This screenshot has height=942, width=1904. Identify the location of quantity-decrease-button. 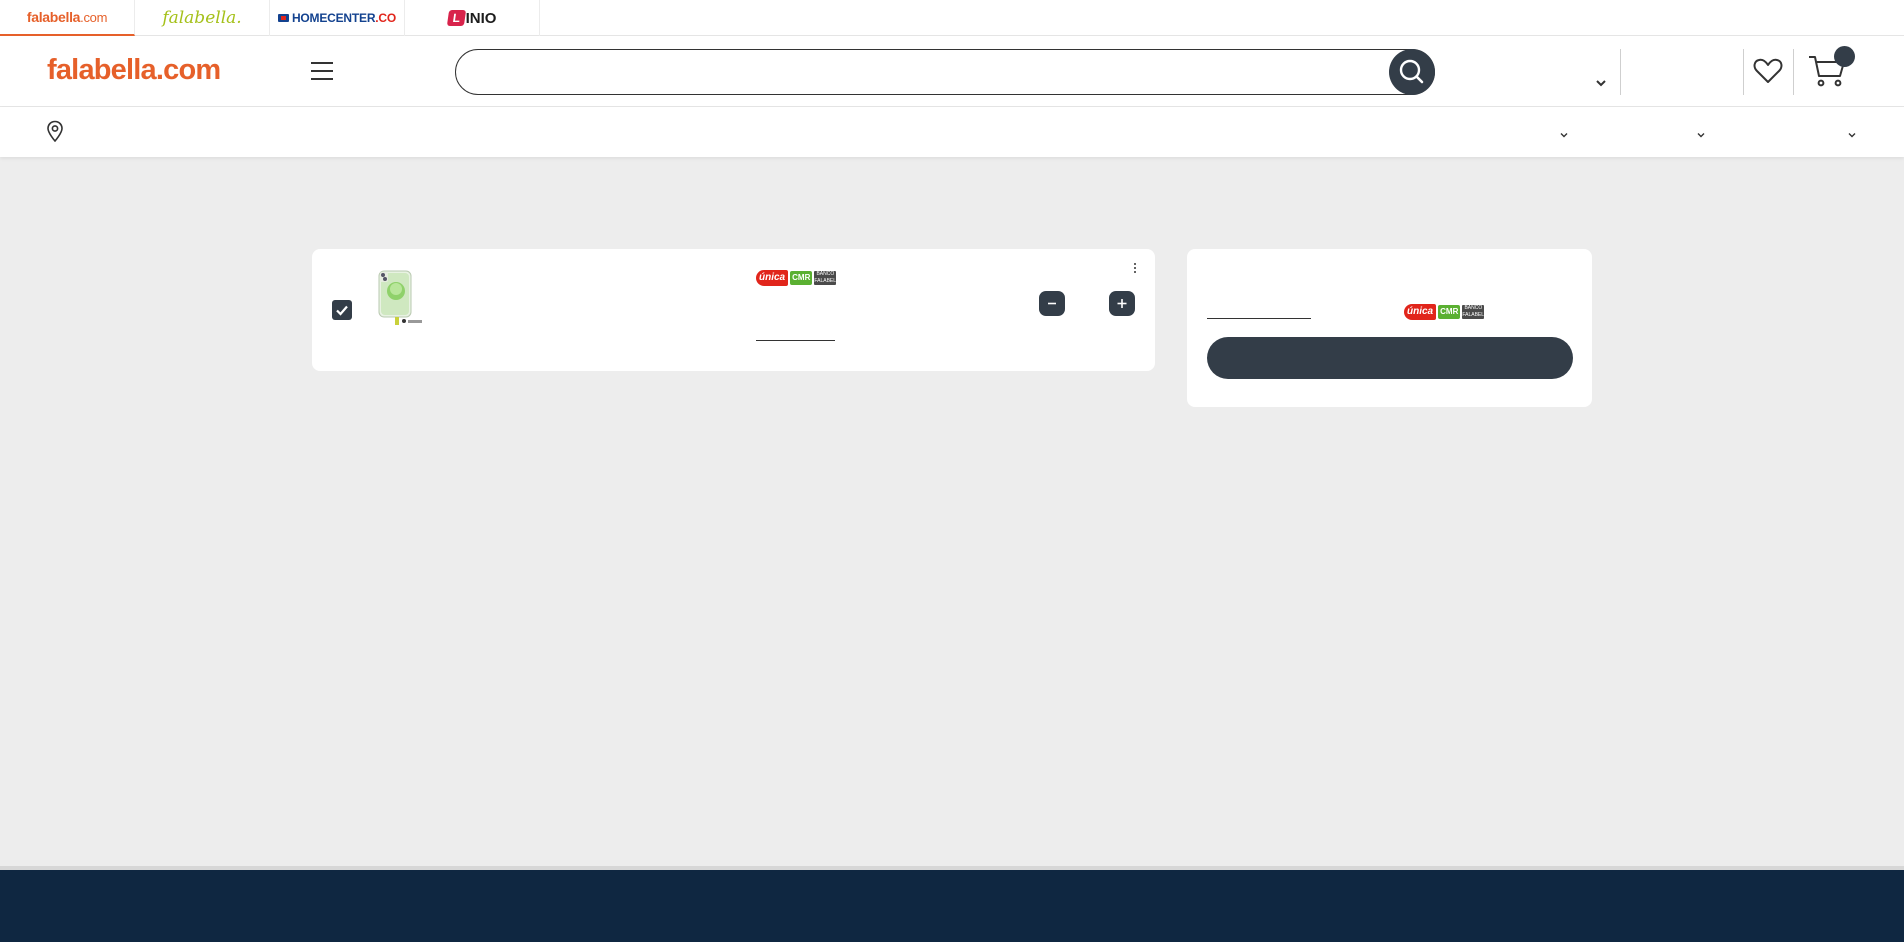
(1052, 303).